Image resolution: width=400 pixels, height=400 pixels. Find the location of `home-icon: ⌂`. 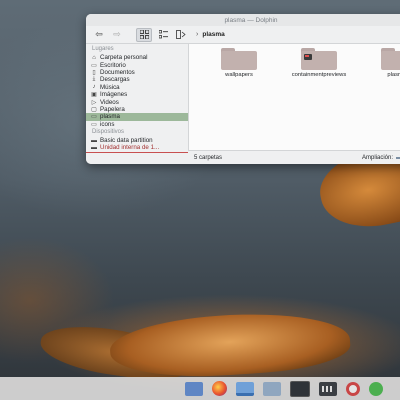

home-icon: ⌂ is located at coordinates (94, 57).